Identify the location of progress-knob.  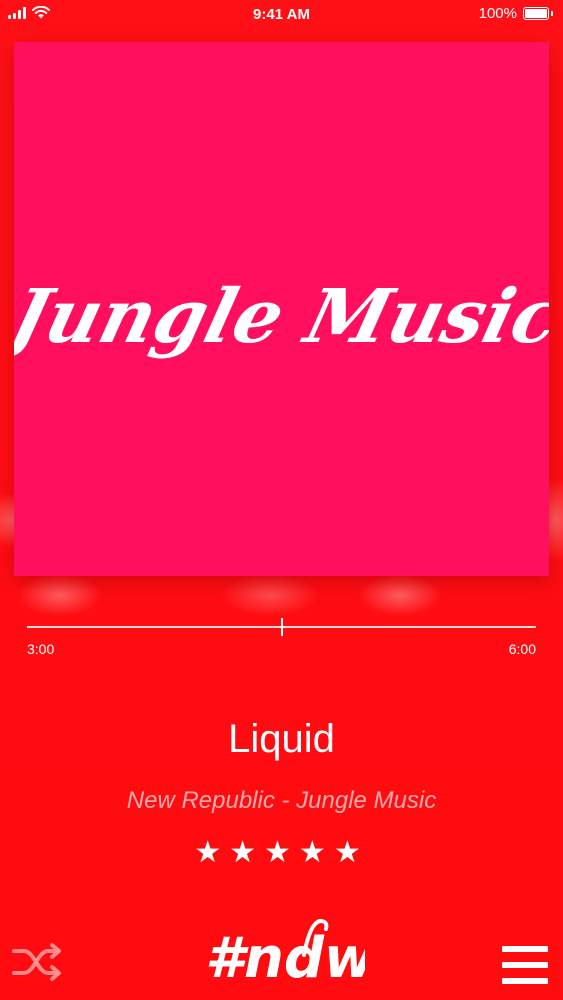
(281, 627).